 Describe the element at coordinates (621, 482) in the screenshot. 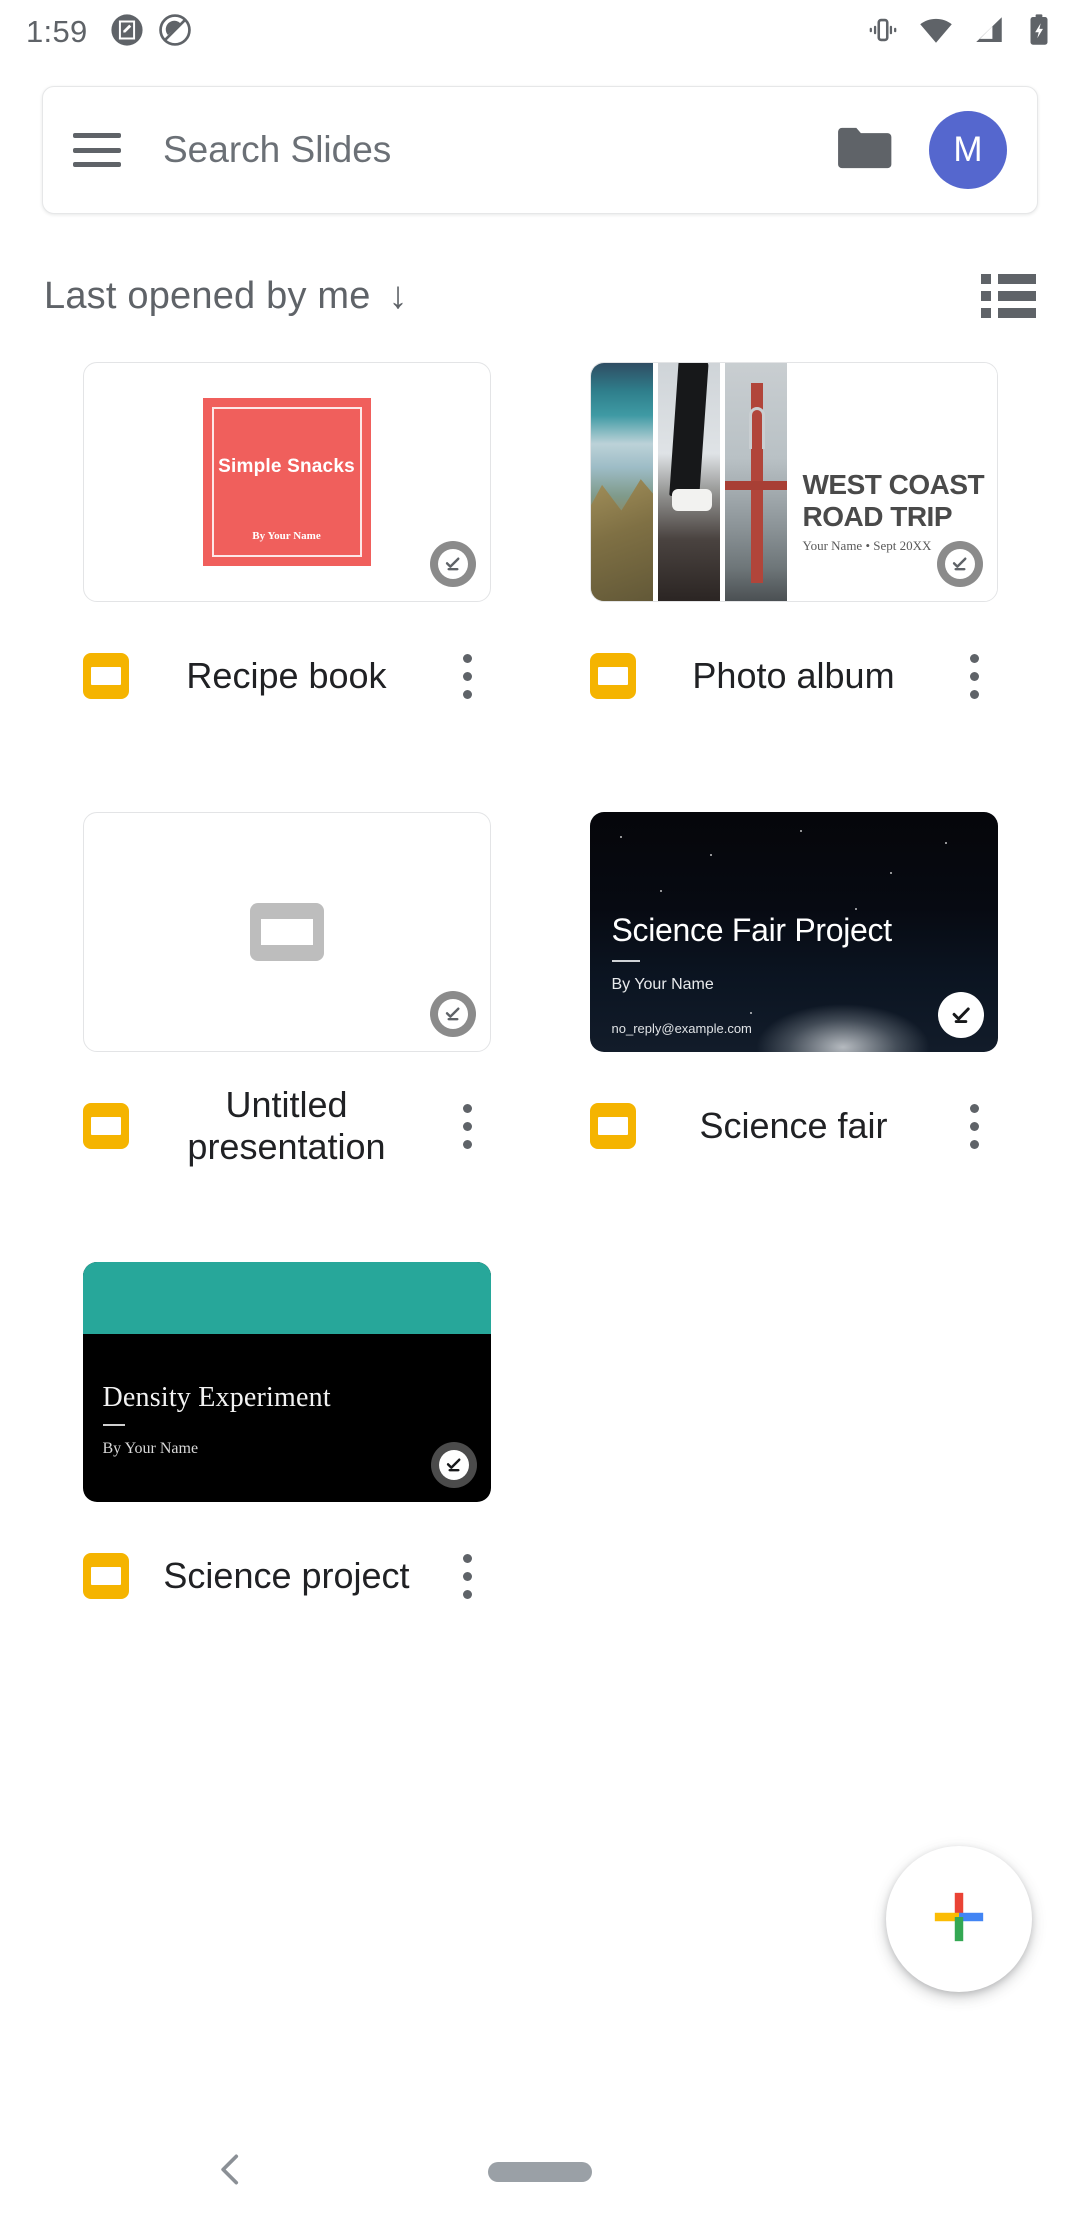

I see `photo-strip-ocean` at that location.